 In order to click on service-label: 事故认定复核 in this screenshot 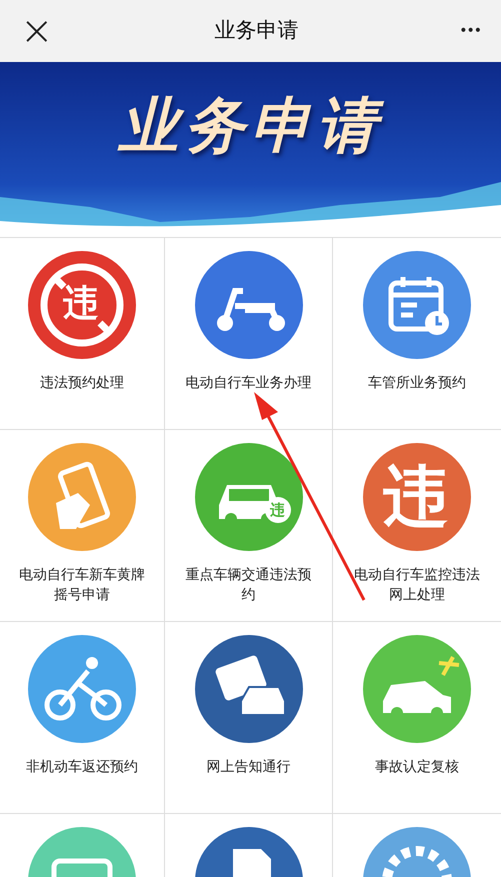, I will do `click(417, 767)`.